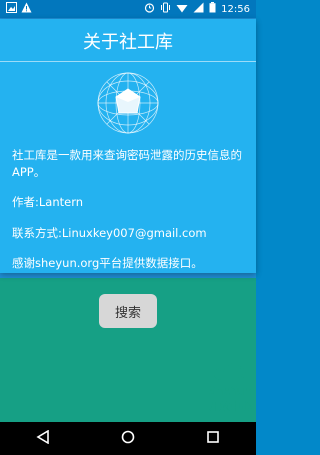 This screenshot has height=455, width=320. Describe the element at coordinates (128, 61) in the screenshot. I see `title-divider` at that location.